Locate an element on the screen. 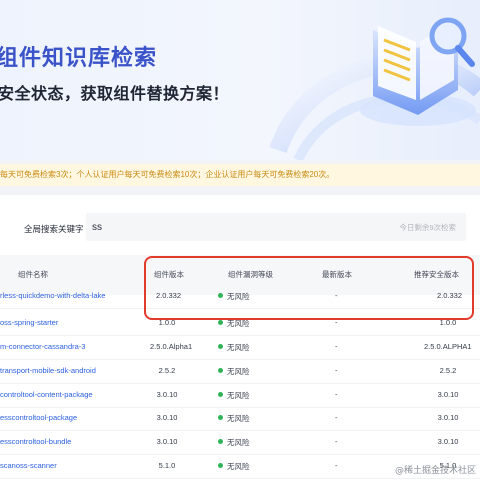 The width and height of the screenshot is (480, 480). col-version-header: 组件版本 is located at coordinates (169, 274).